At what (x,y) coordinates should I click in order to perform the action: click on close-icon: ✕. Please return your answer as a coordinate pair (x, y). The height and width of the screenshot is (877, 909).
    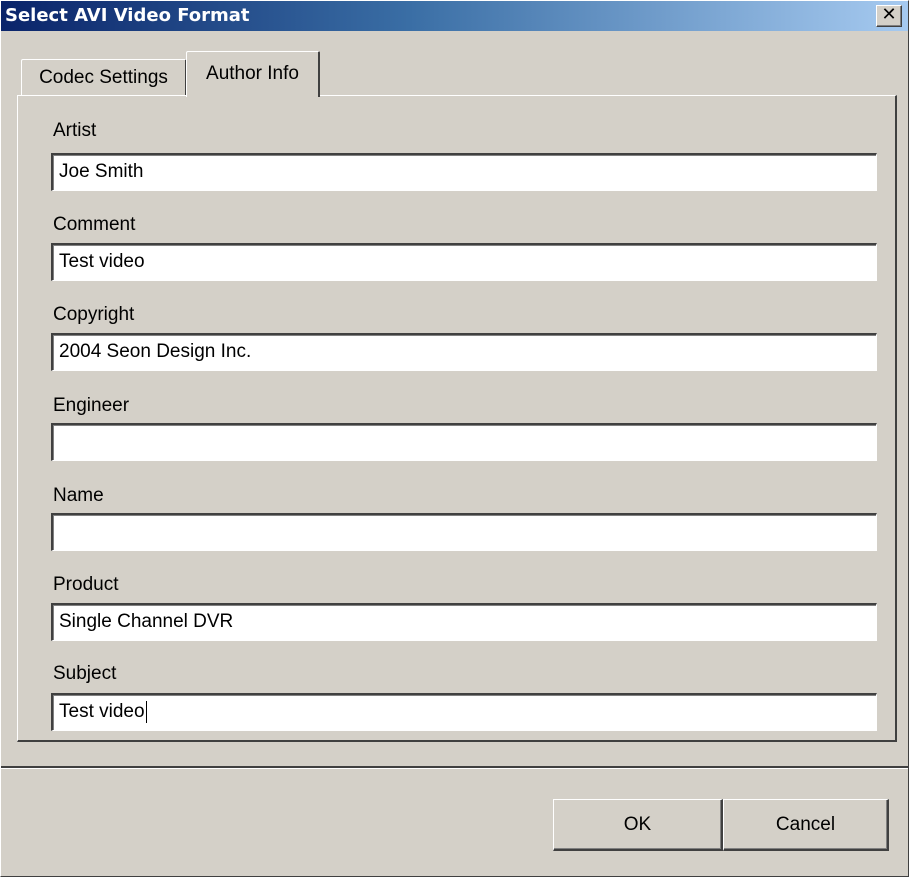
    Looking at the image, I should click on (889, 14).